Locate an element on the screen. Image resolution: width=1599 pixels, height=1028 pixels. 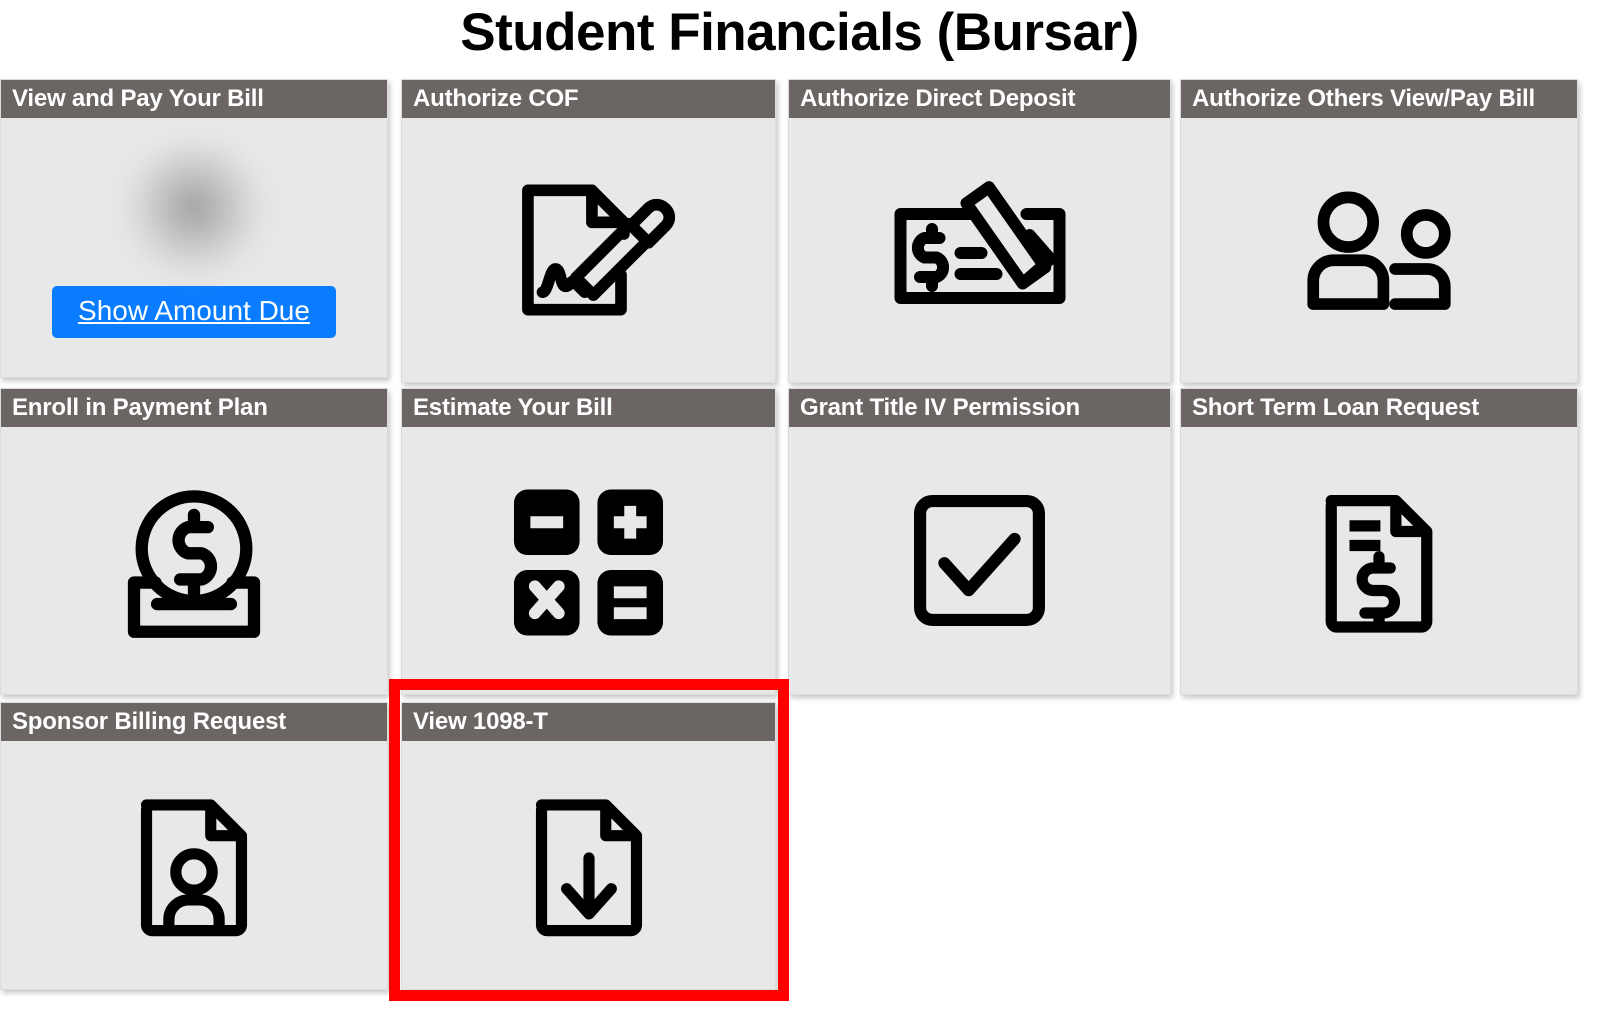
tile-row-3: Sponsor Billing Request View 1098-T is located at coordinates (388, 846).